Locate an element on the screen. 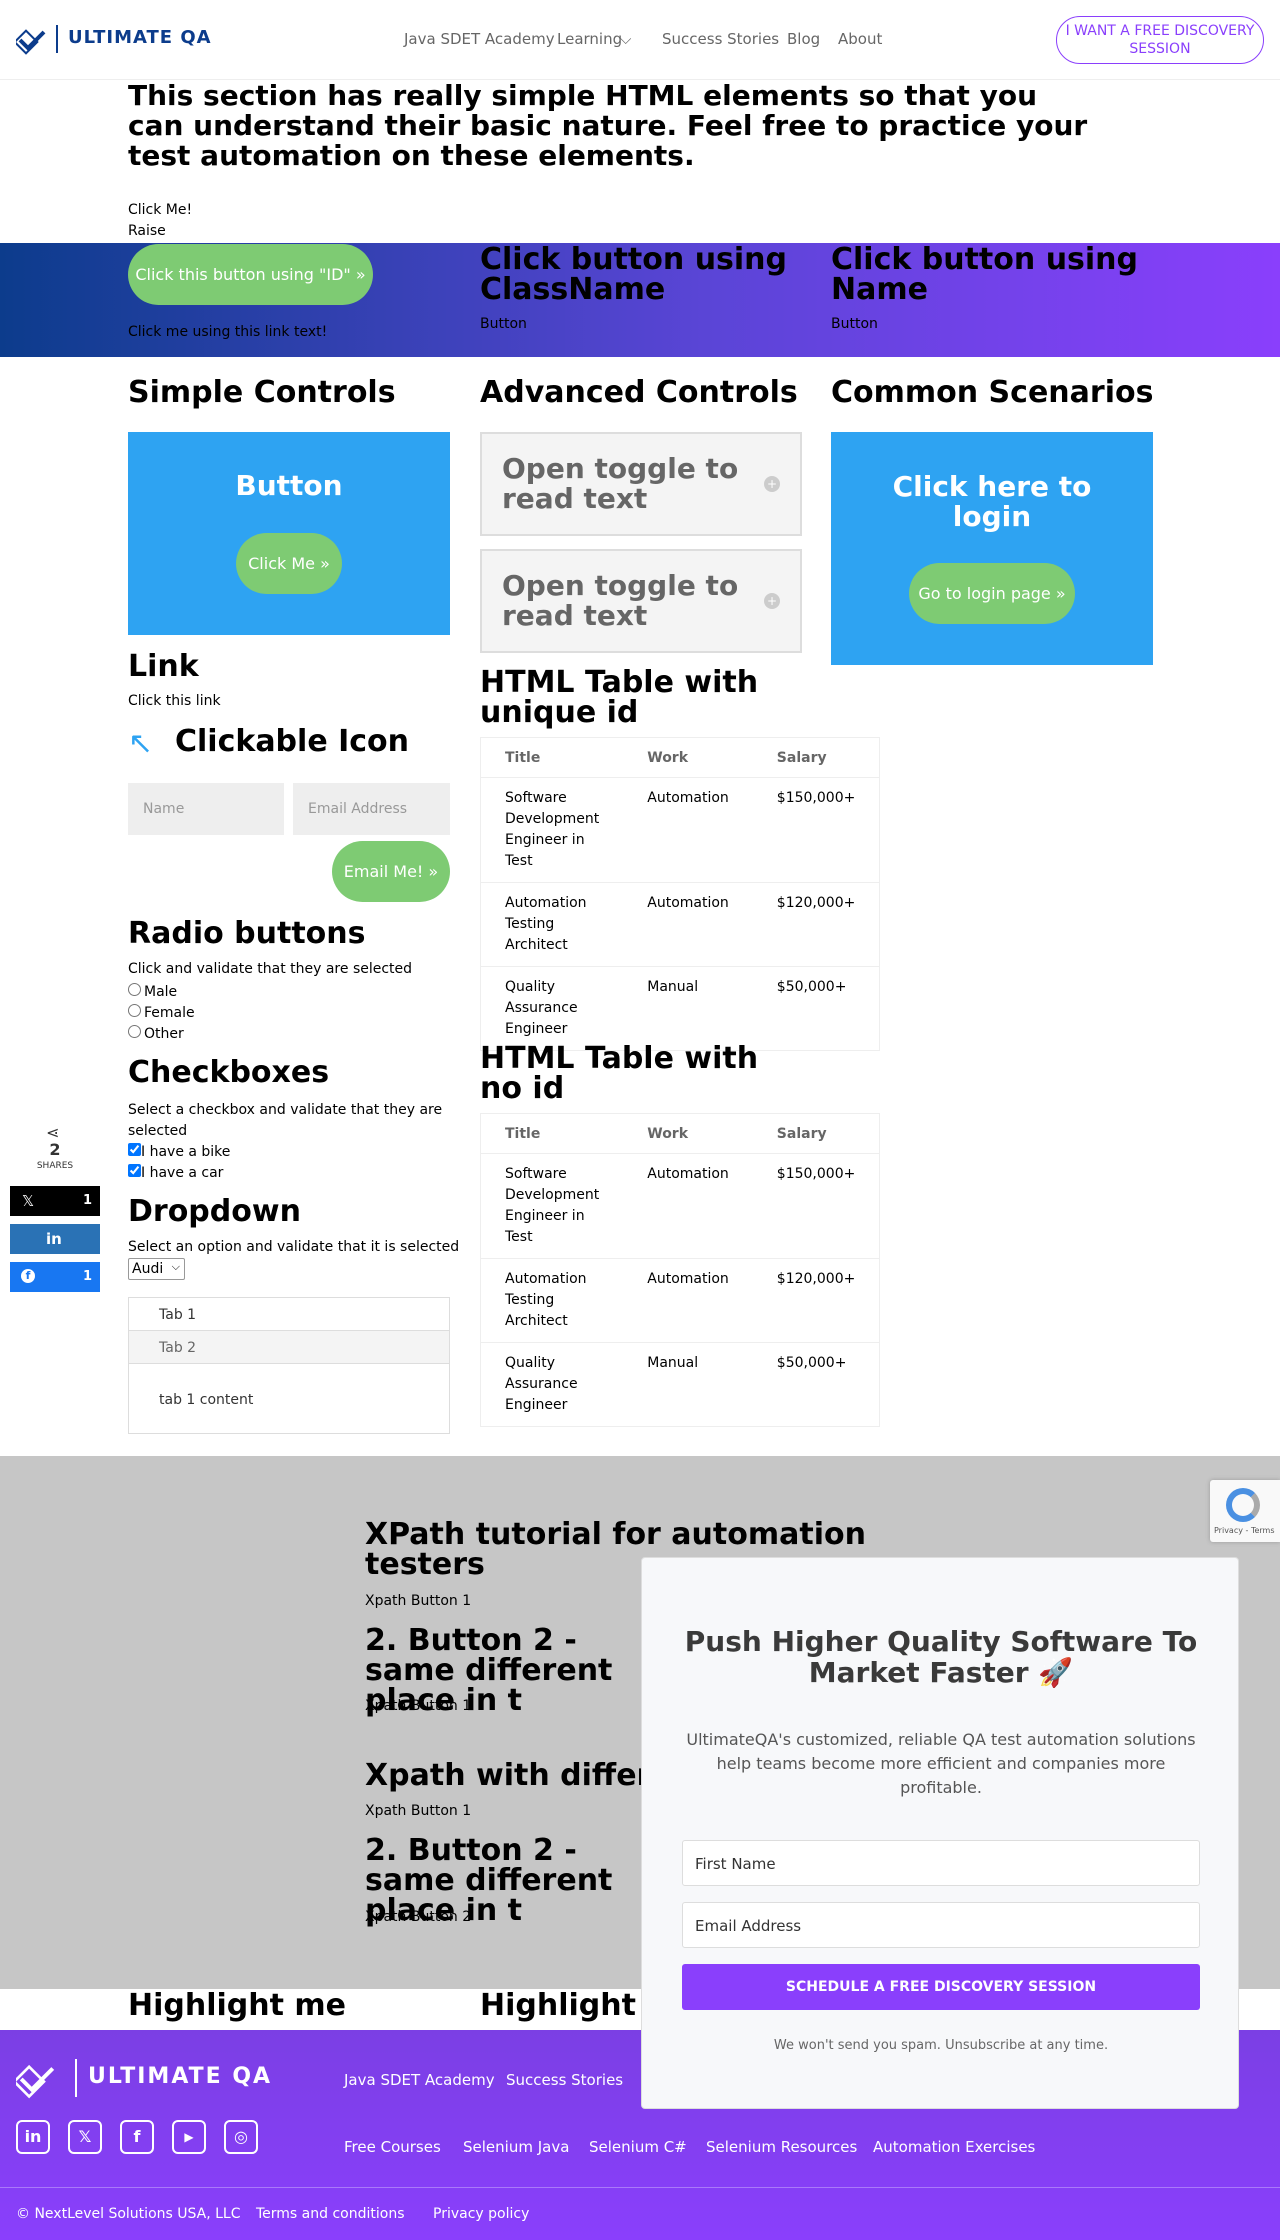 Image resolution: width=1280 pixels, height=2240 pixels. footer-link-selenium-java: Selenium Java is located at coordinates (516, 2147).